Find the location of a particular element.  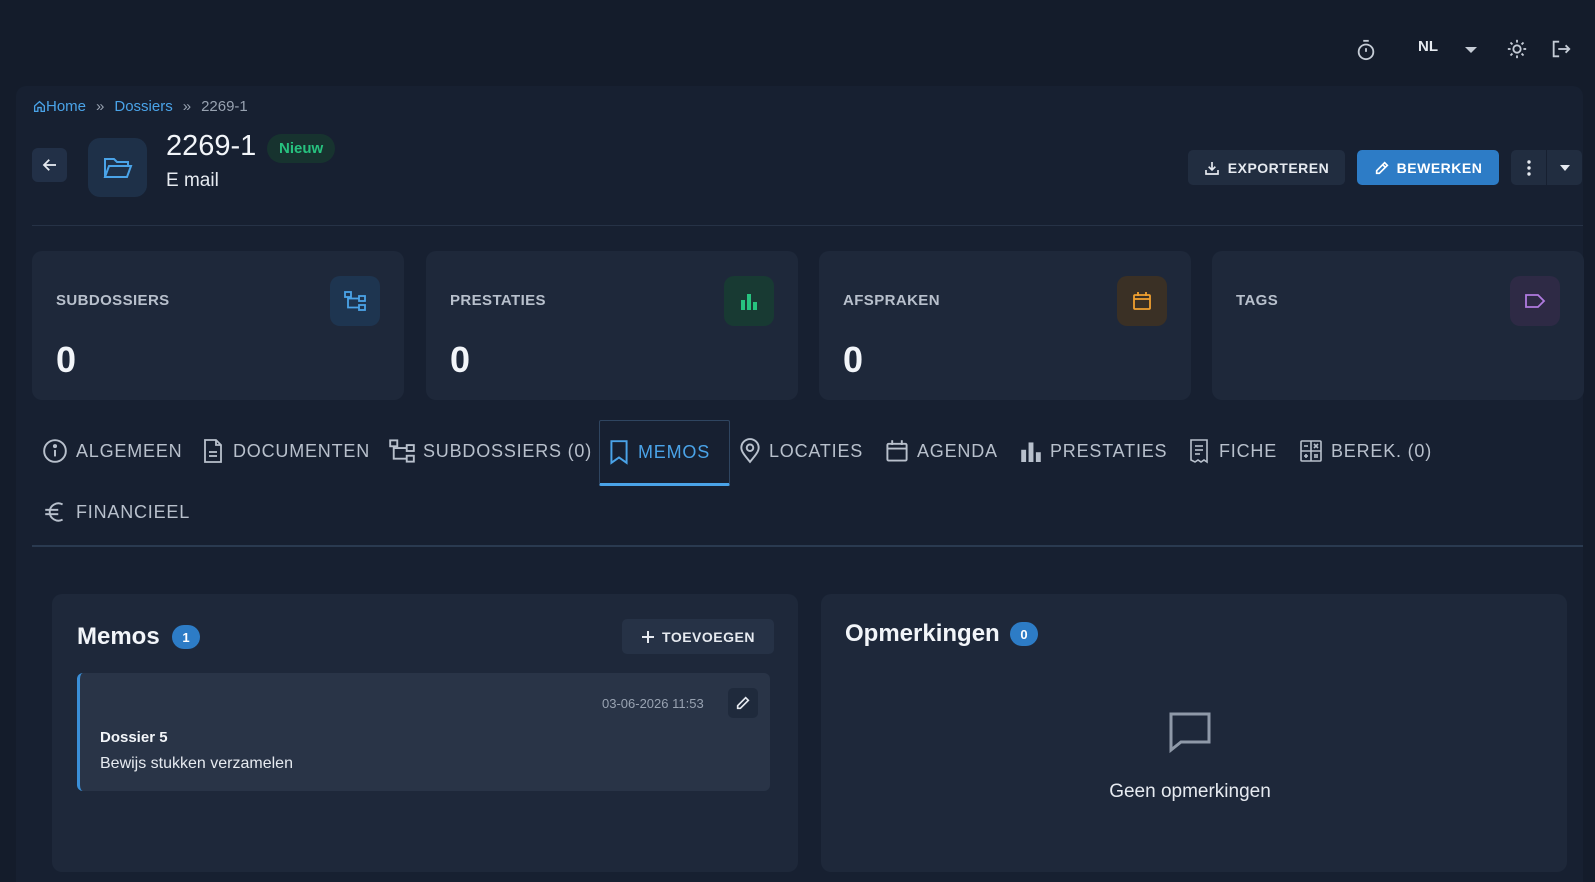

tab-subdossiers: SUBDOSSIERS (0) is located at coordinates (490, 451).